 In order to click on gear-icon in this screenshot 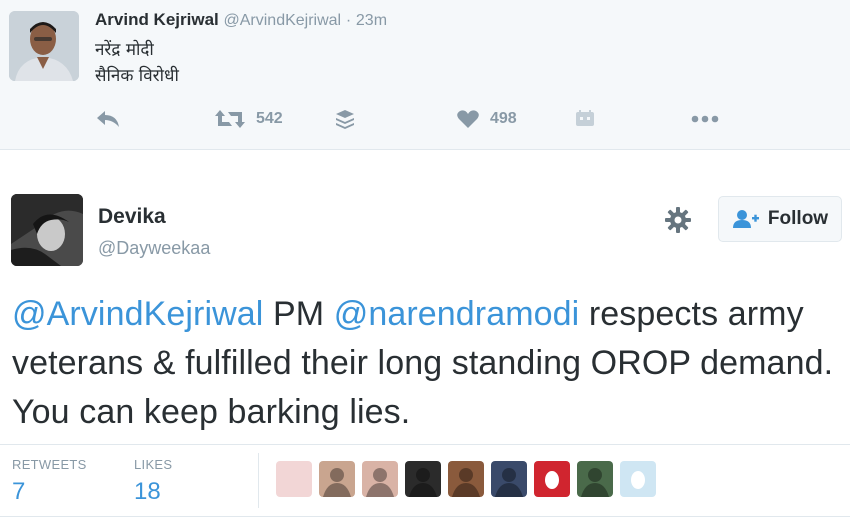, I will do `click(678, 220)`.